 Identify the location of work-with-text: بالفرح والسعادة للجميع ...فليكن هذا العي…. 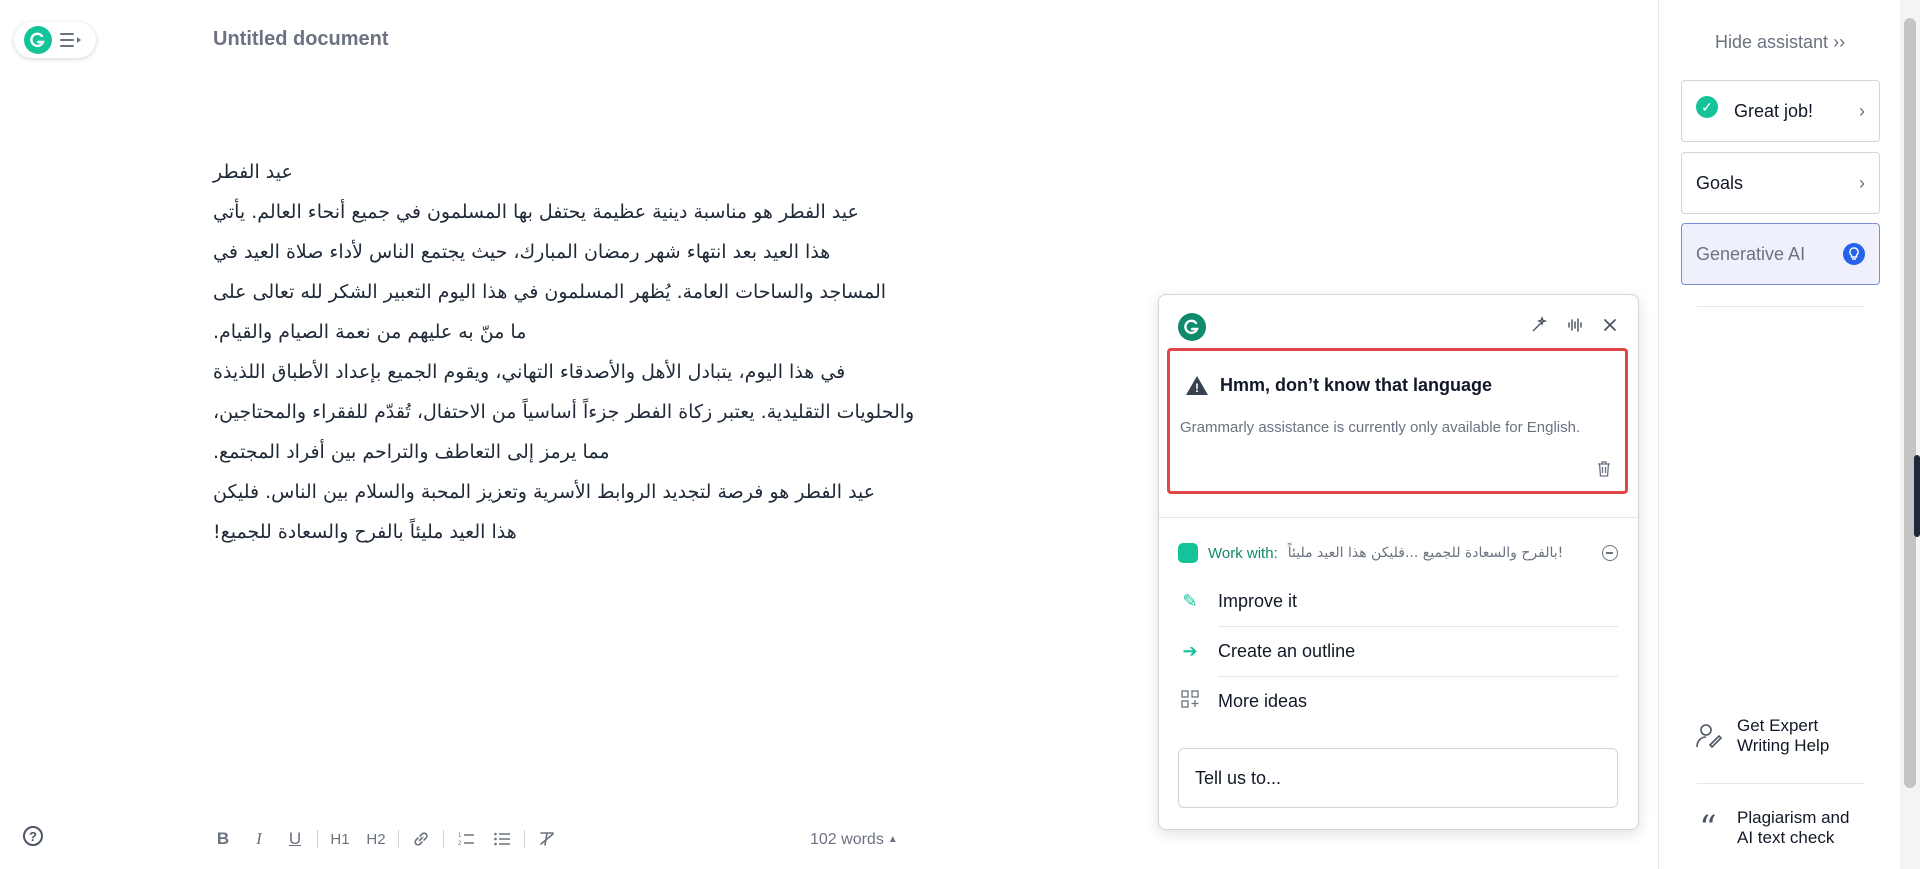
(1425, 553).